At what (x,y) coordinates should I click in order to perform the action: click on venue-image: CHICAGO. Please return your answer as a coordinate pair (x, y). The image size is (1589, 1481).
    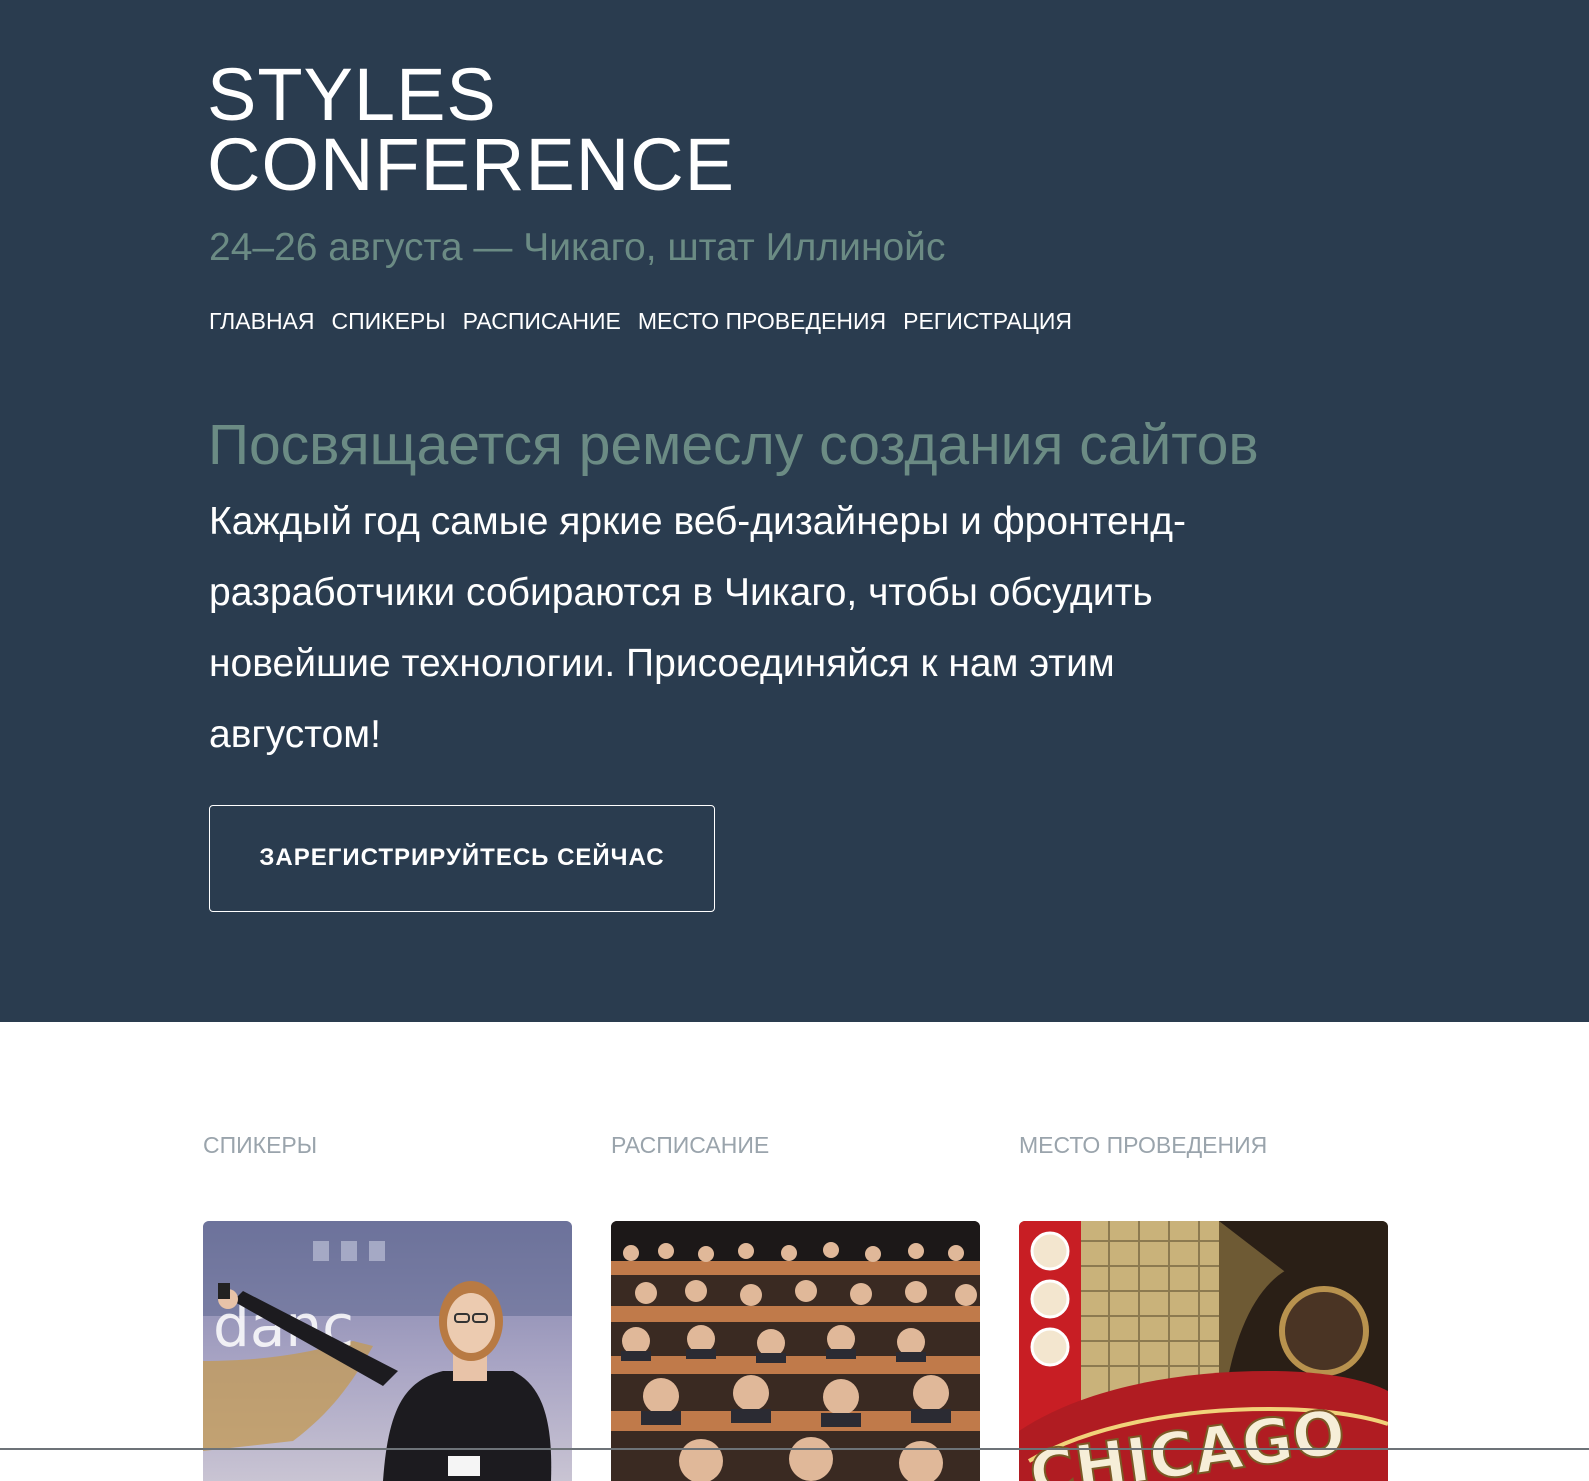
    Looking at the image, I should click on (1203, 1351).